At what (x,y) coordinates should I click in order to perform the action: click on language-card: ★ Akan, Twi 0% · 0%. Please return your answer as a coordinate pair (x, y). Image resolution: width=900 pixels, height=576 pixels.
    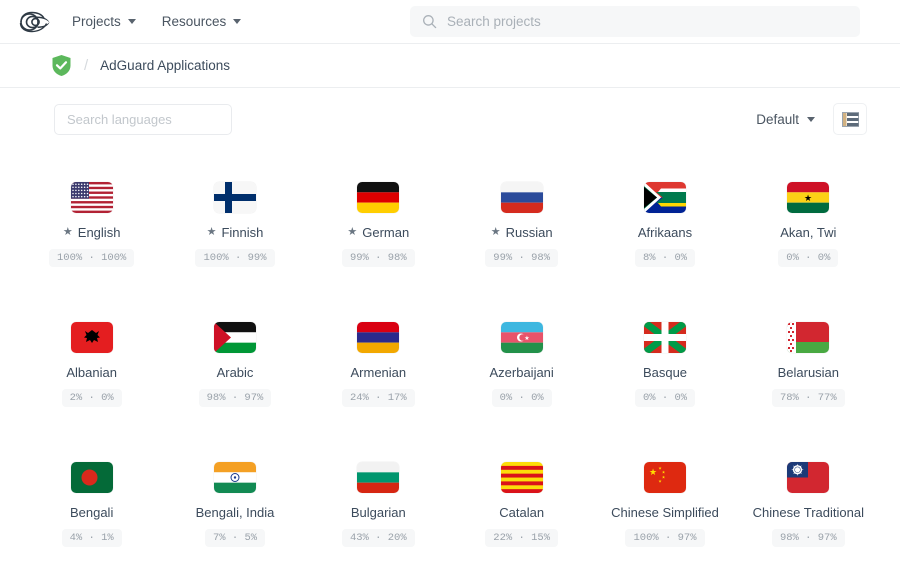
    Looking at the image, I should click on (808, 234).